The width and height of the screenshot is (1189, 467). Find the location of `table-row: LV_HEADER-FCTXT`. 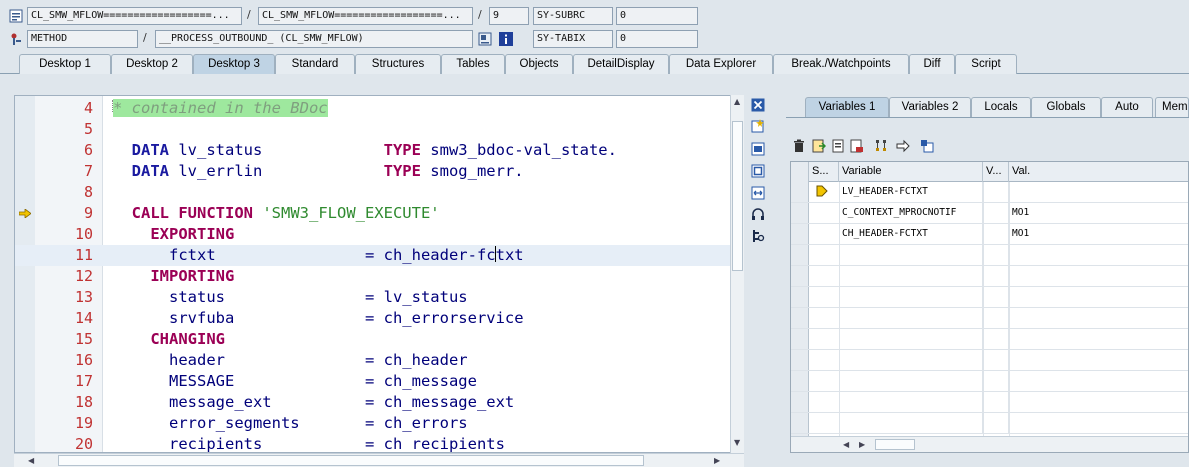

table-row: LV_HEADER-FCTXT is located at coordinates (989, 192).